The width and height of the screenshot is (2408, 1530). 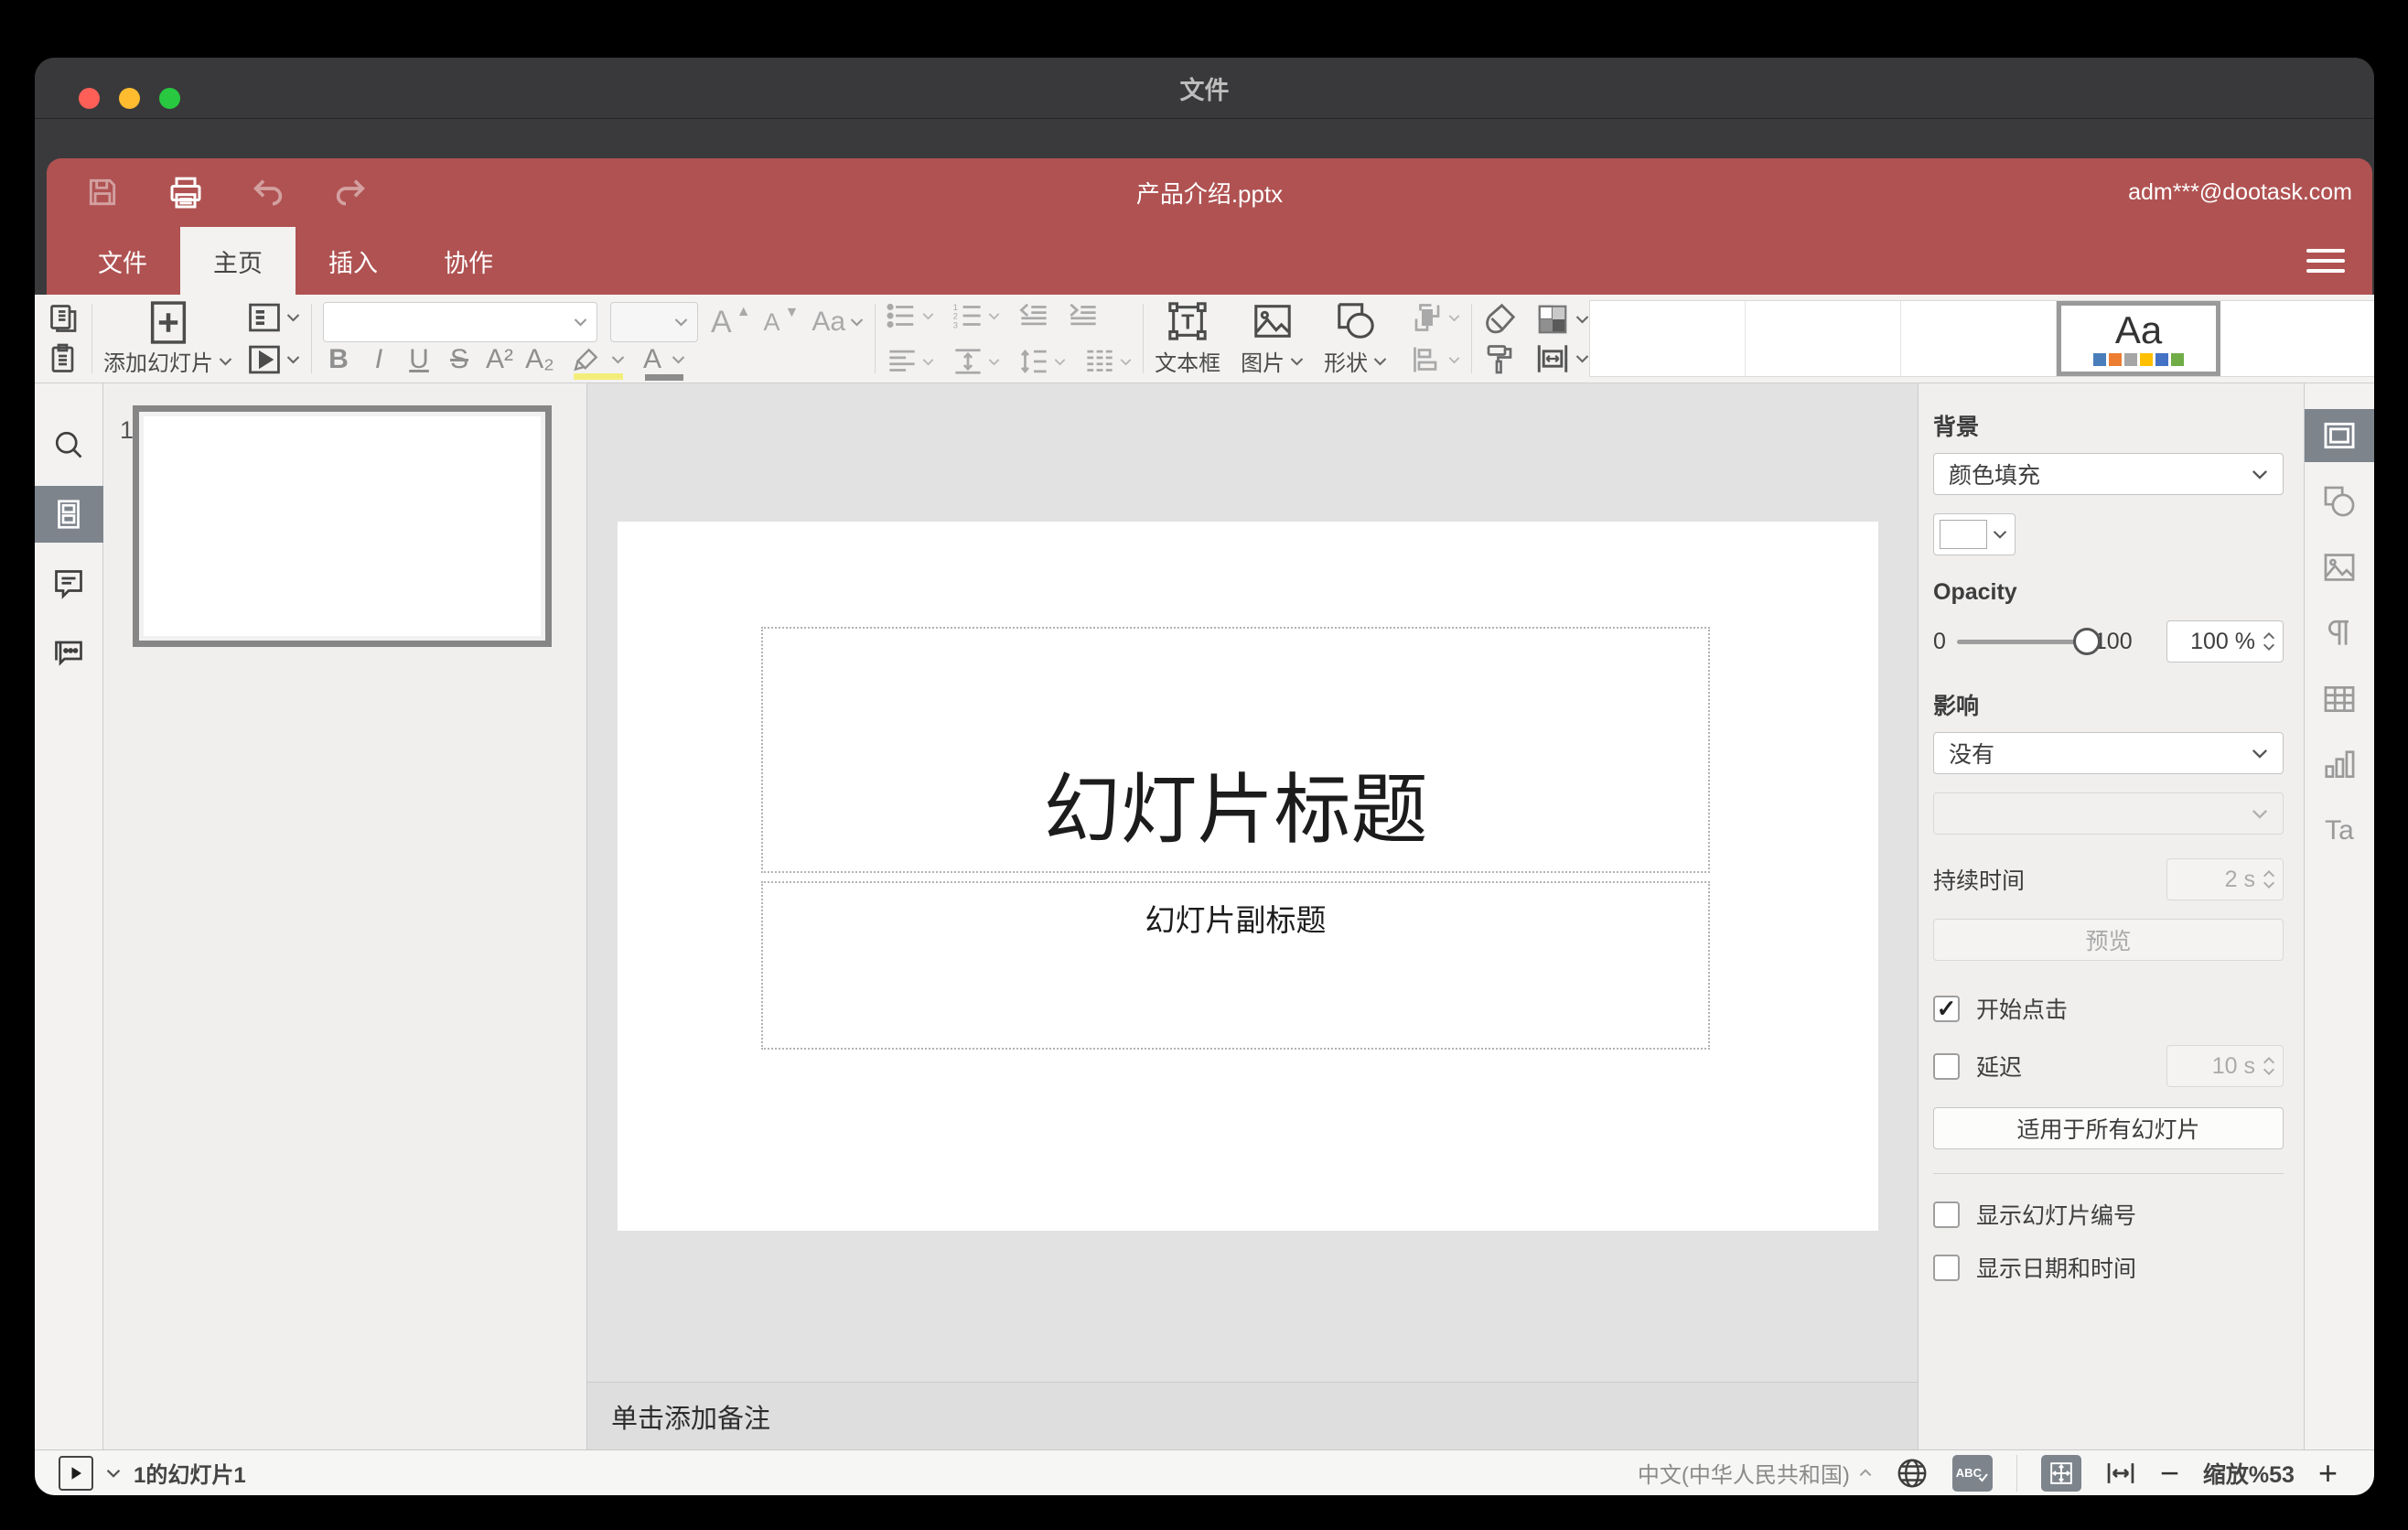 I want to click on strikethrough-icon: S, so click(x=459, y=359).